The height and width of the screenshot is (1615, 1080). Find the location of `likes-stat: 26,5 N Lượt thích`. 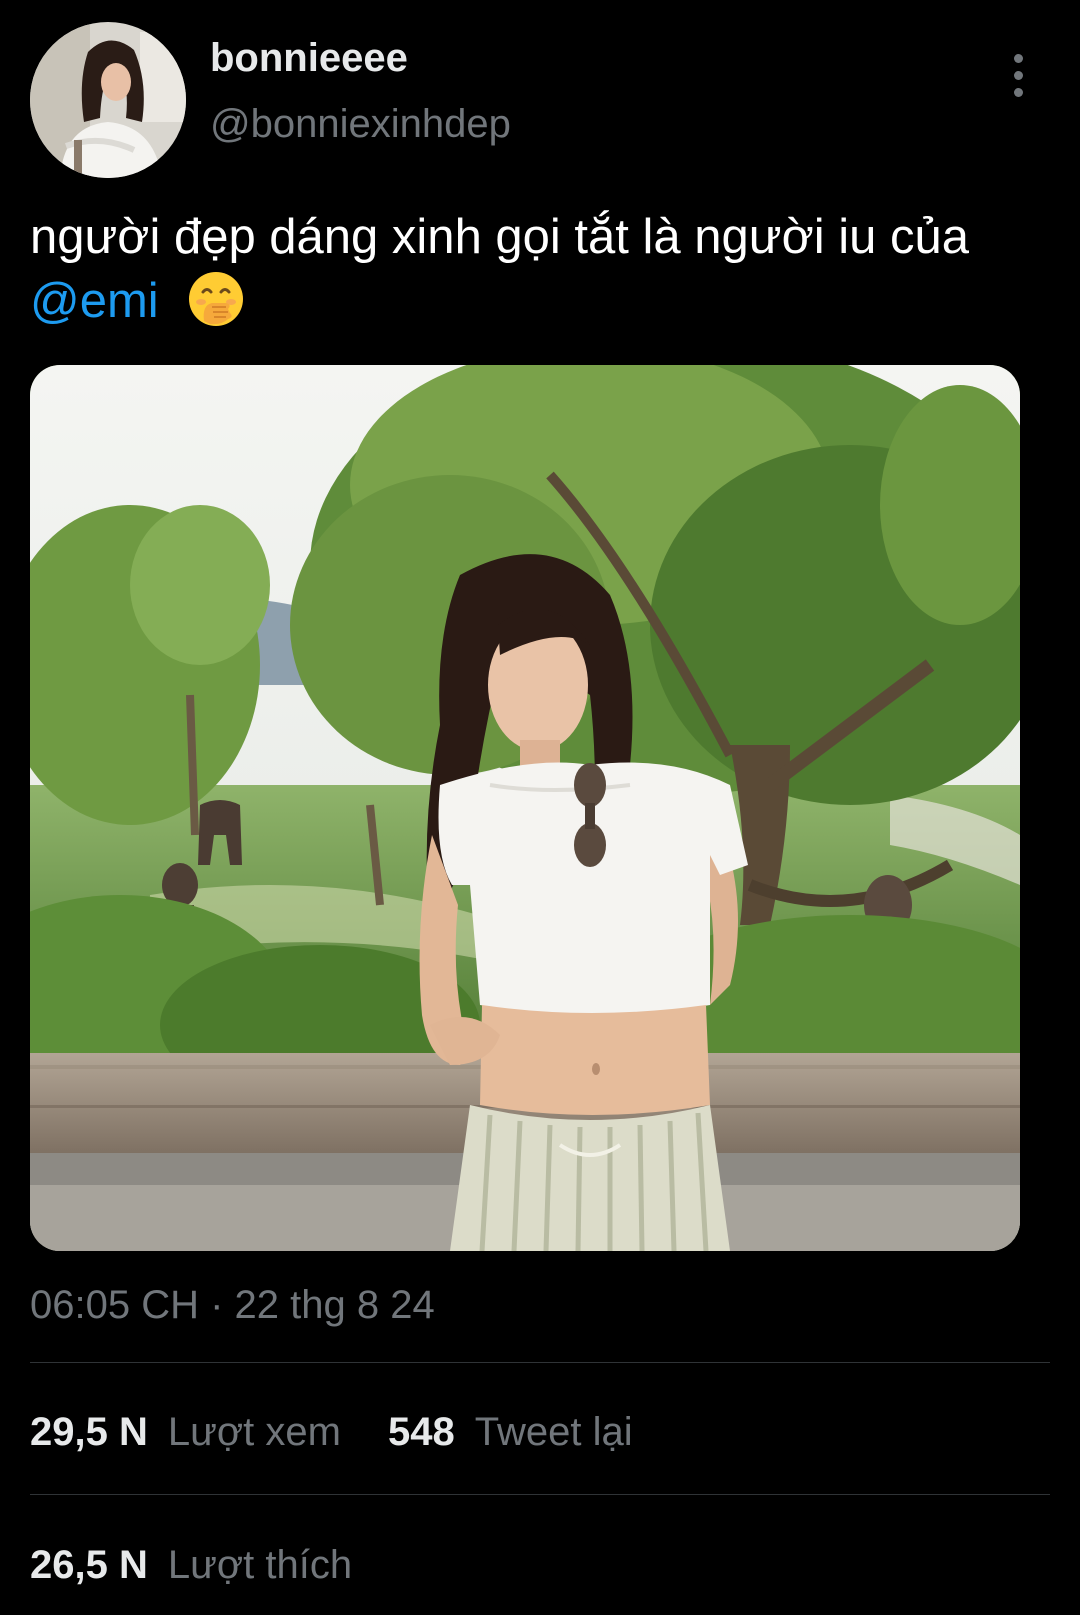

likes-stat: 26,5 N Lượt thích is located at coordinates (191, 1565).